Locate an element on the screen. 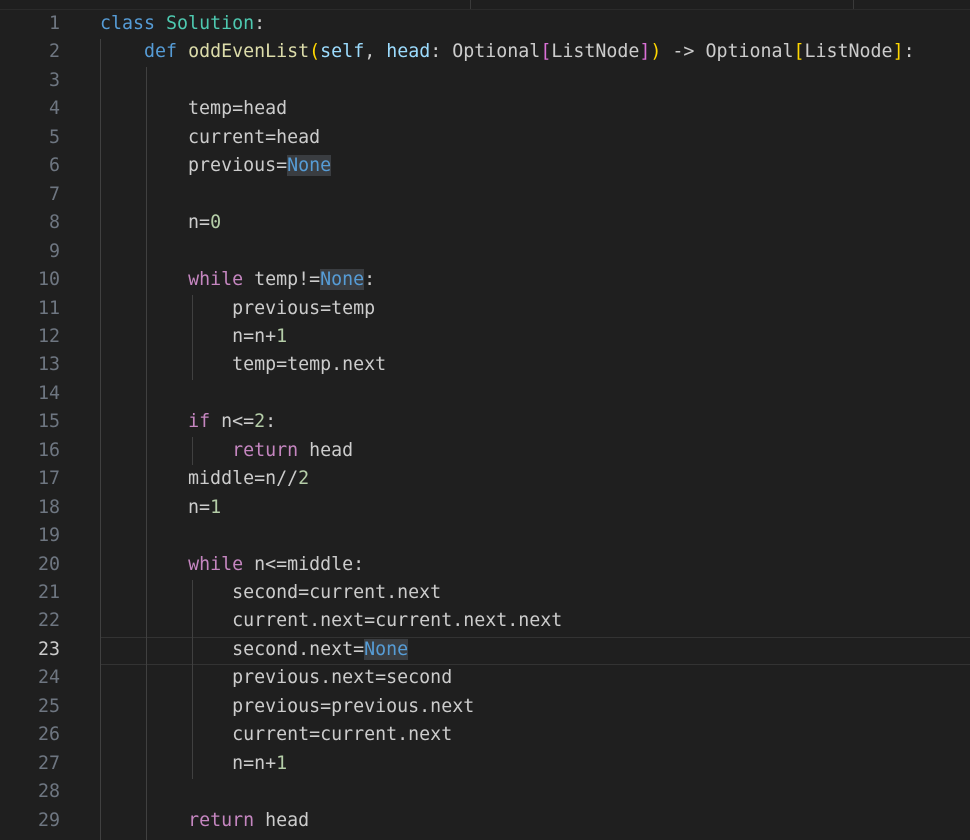  code-text: n=0 is located at coordinates (160, 223).